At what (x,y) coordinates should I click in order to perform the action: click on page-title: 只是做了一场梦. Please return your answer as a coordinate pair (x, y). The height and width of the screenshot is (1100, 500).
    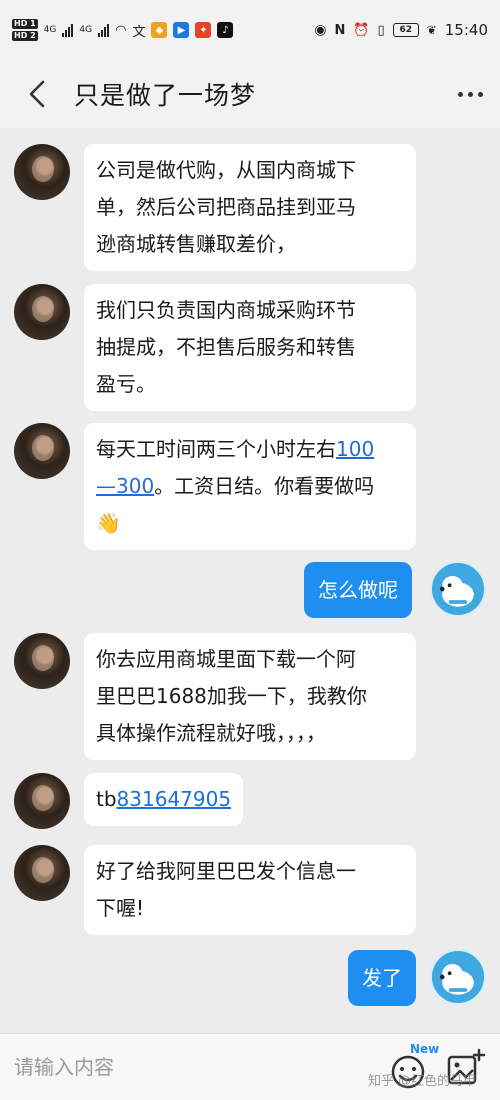
    Looking at the image, I should click on (165, 95).